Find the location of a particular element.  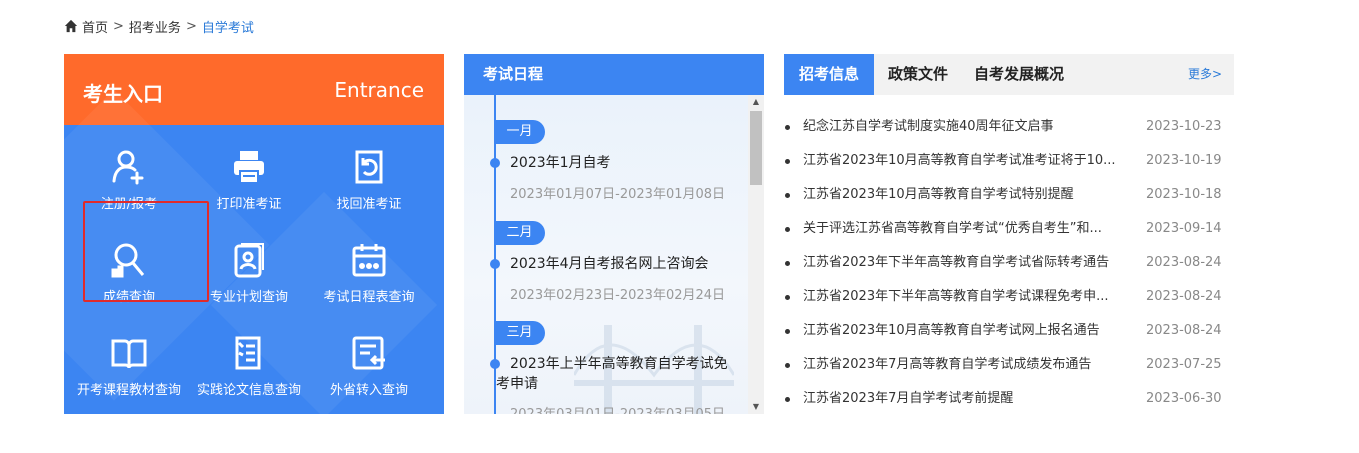

tab-development-overview: 自考发展概况 is located at coordinates (1019, 74).